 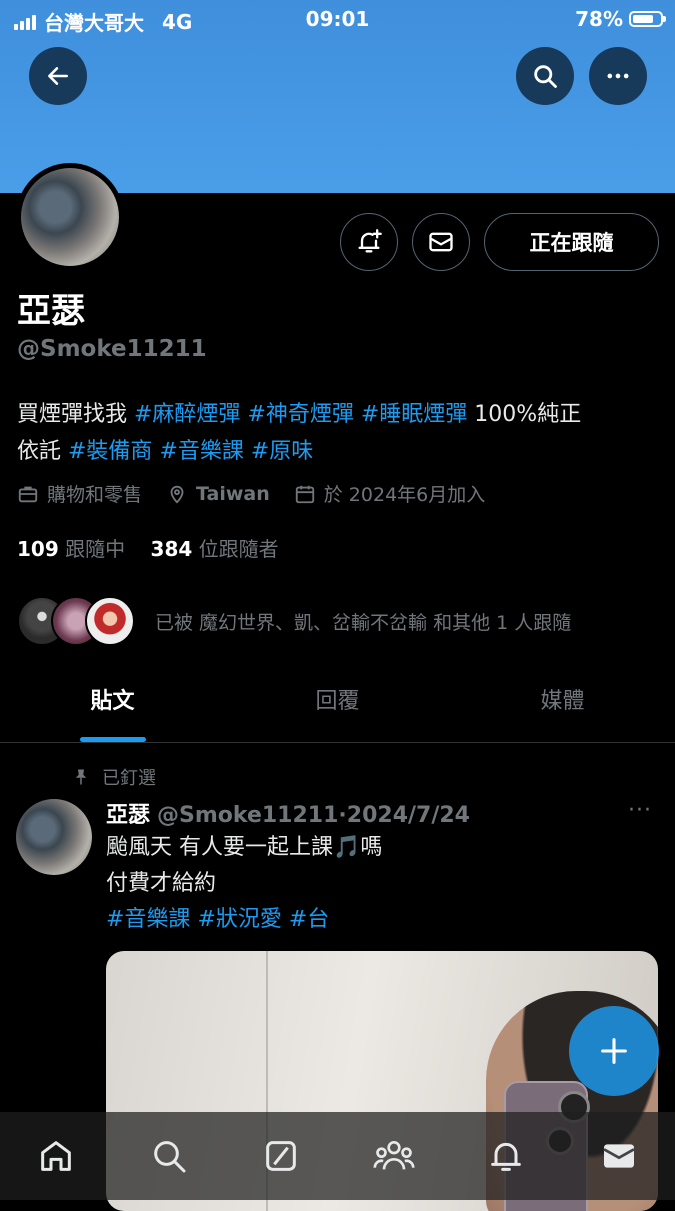 I want to click on followed-by-text: 已被 魔幻世界、凱、岔輸不岔輸 和其他 1 人跟隨, so click(x=363, y=622).